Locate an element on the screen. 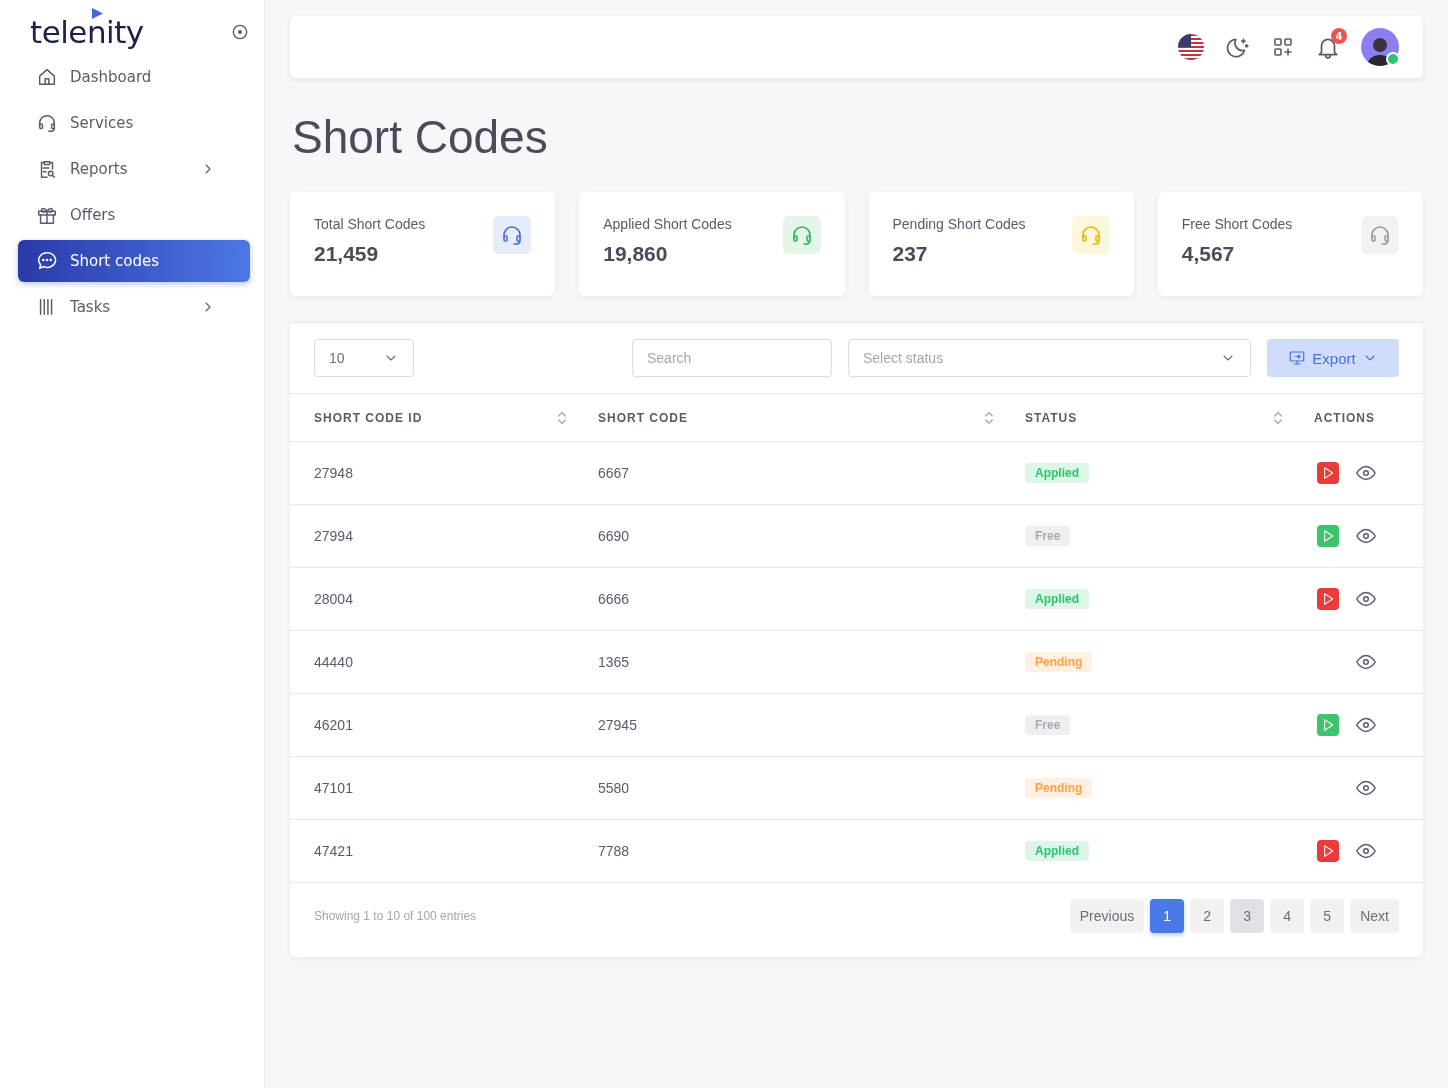 This screenshot has height=1088, width=1448. sidebar-item: Tasks is located at coordinates (134, 307).